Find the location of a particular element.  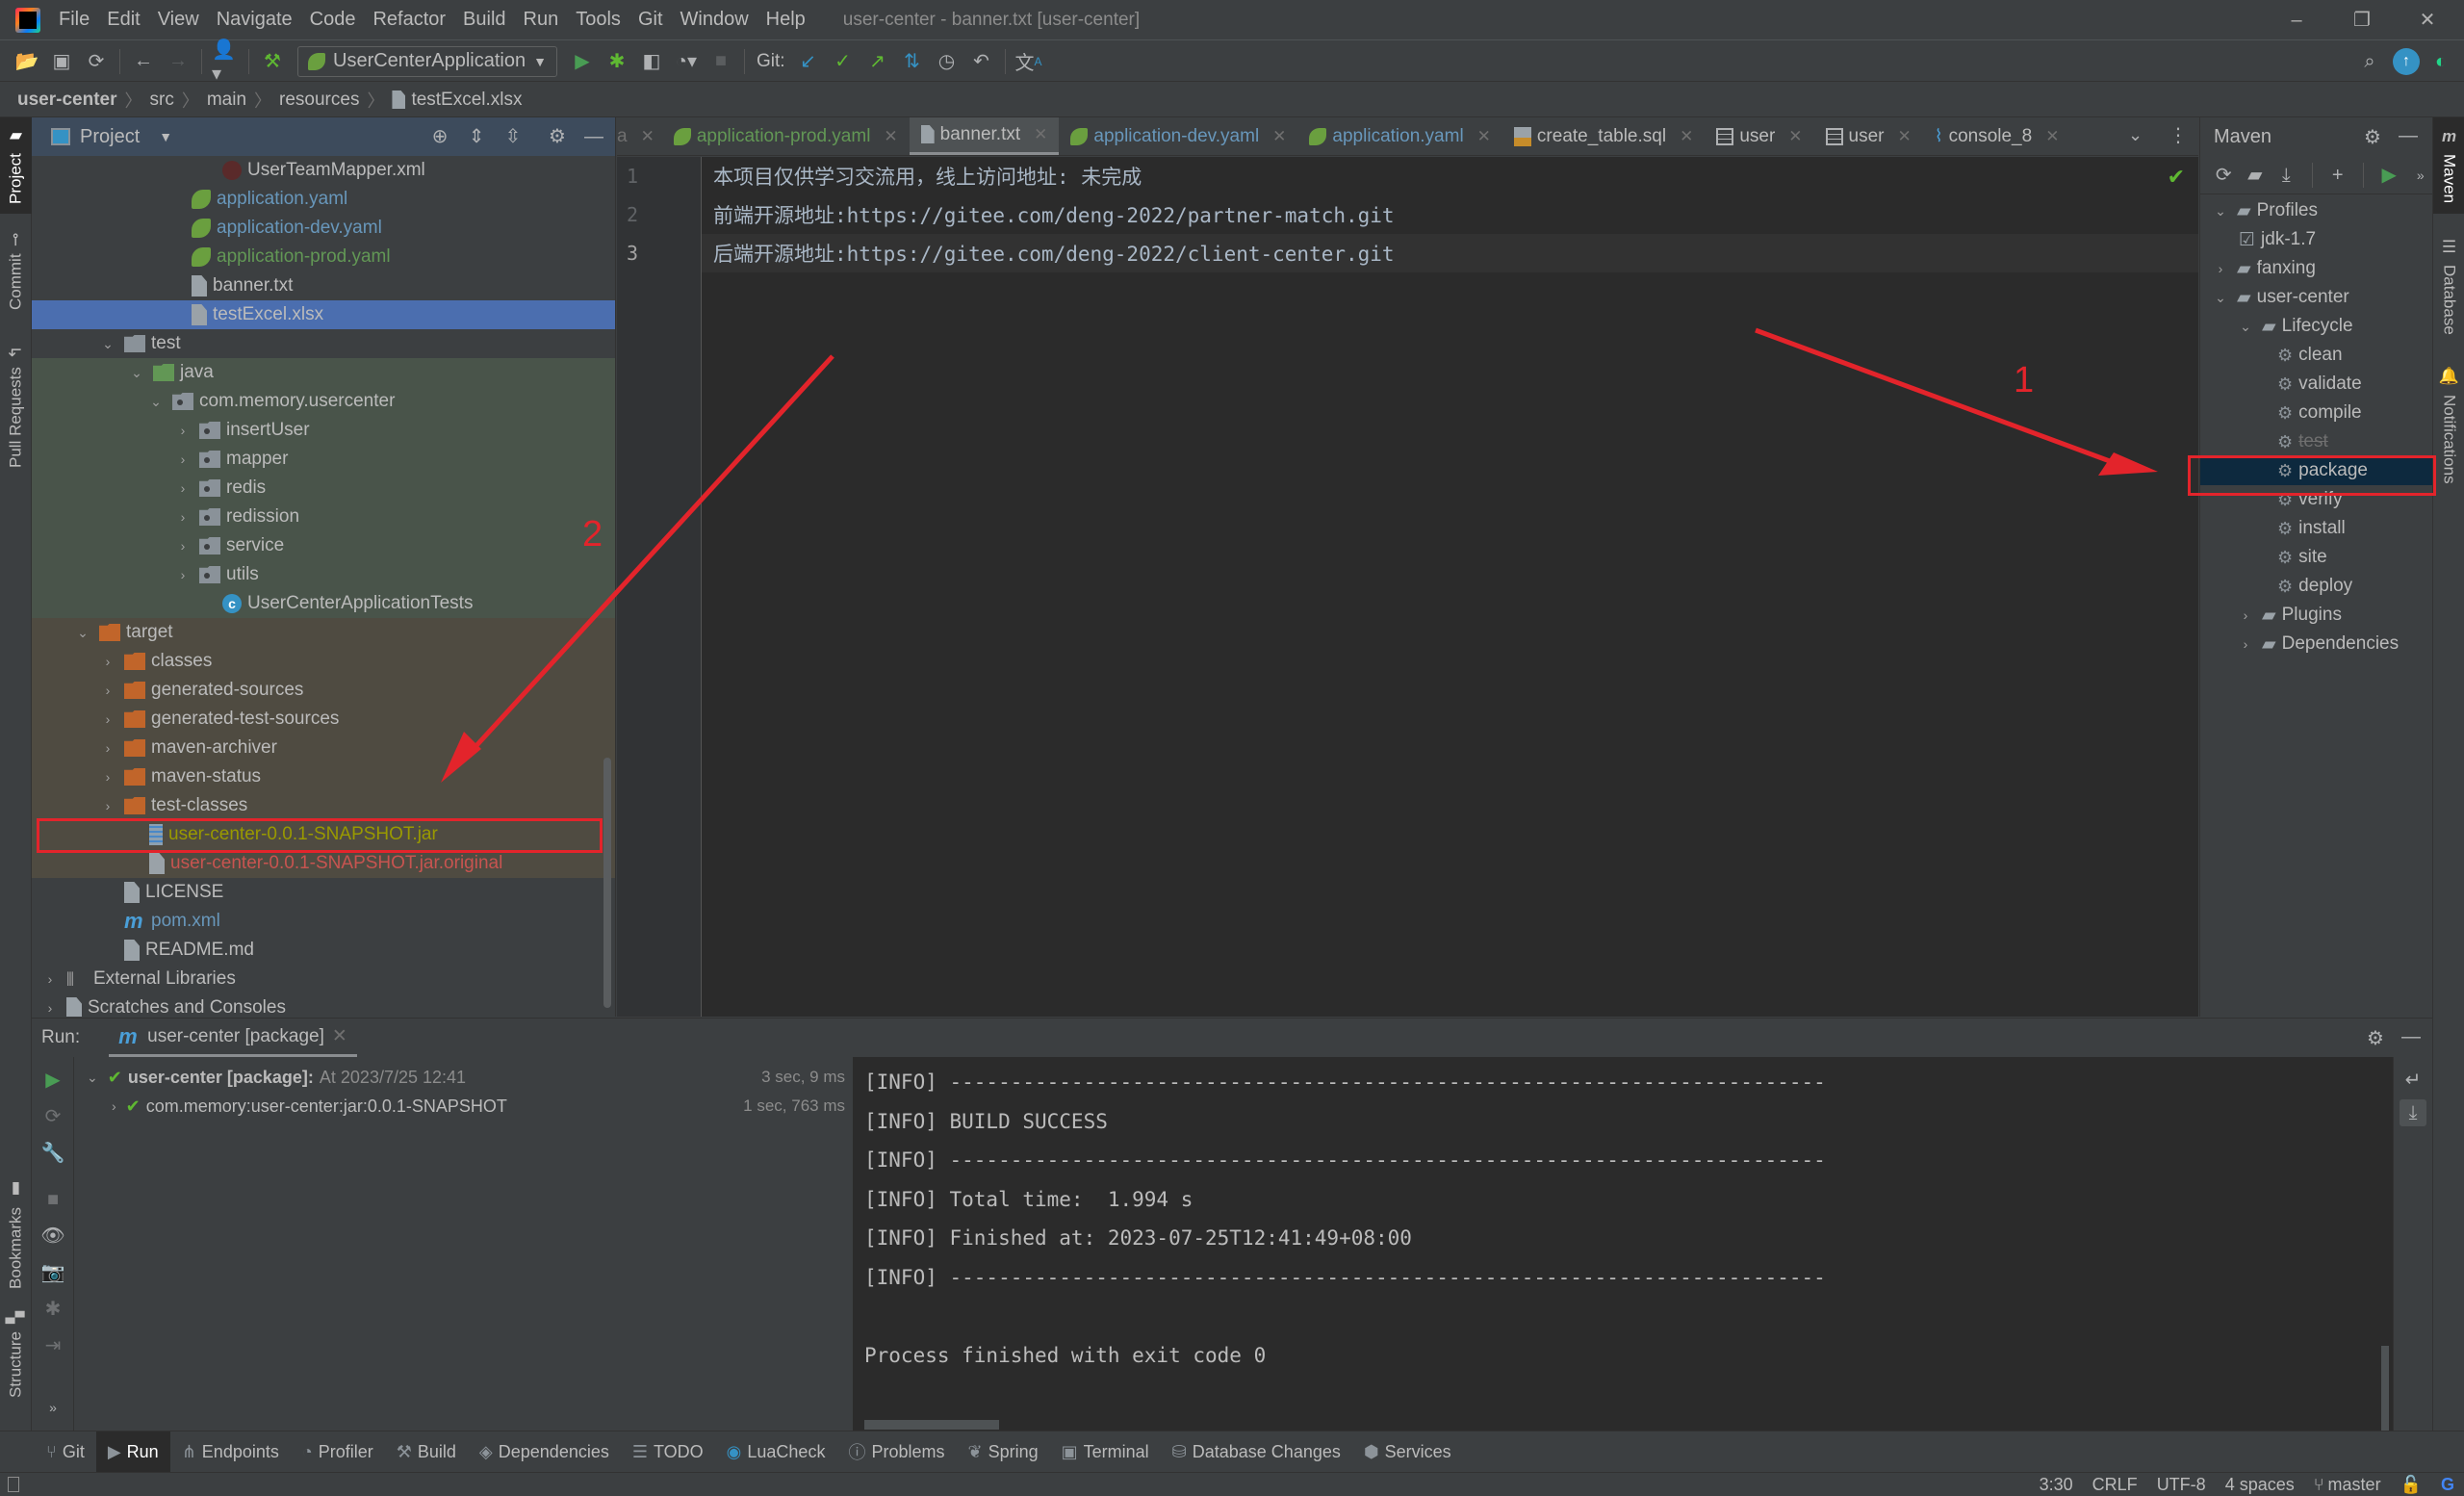

menu-help: Help is located at coordinates (785, 20).